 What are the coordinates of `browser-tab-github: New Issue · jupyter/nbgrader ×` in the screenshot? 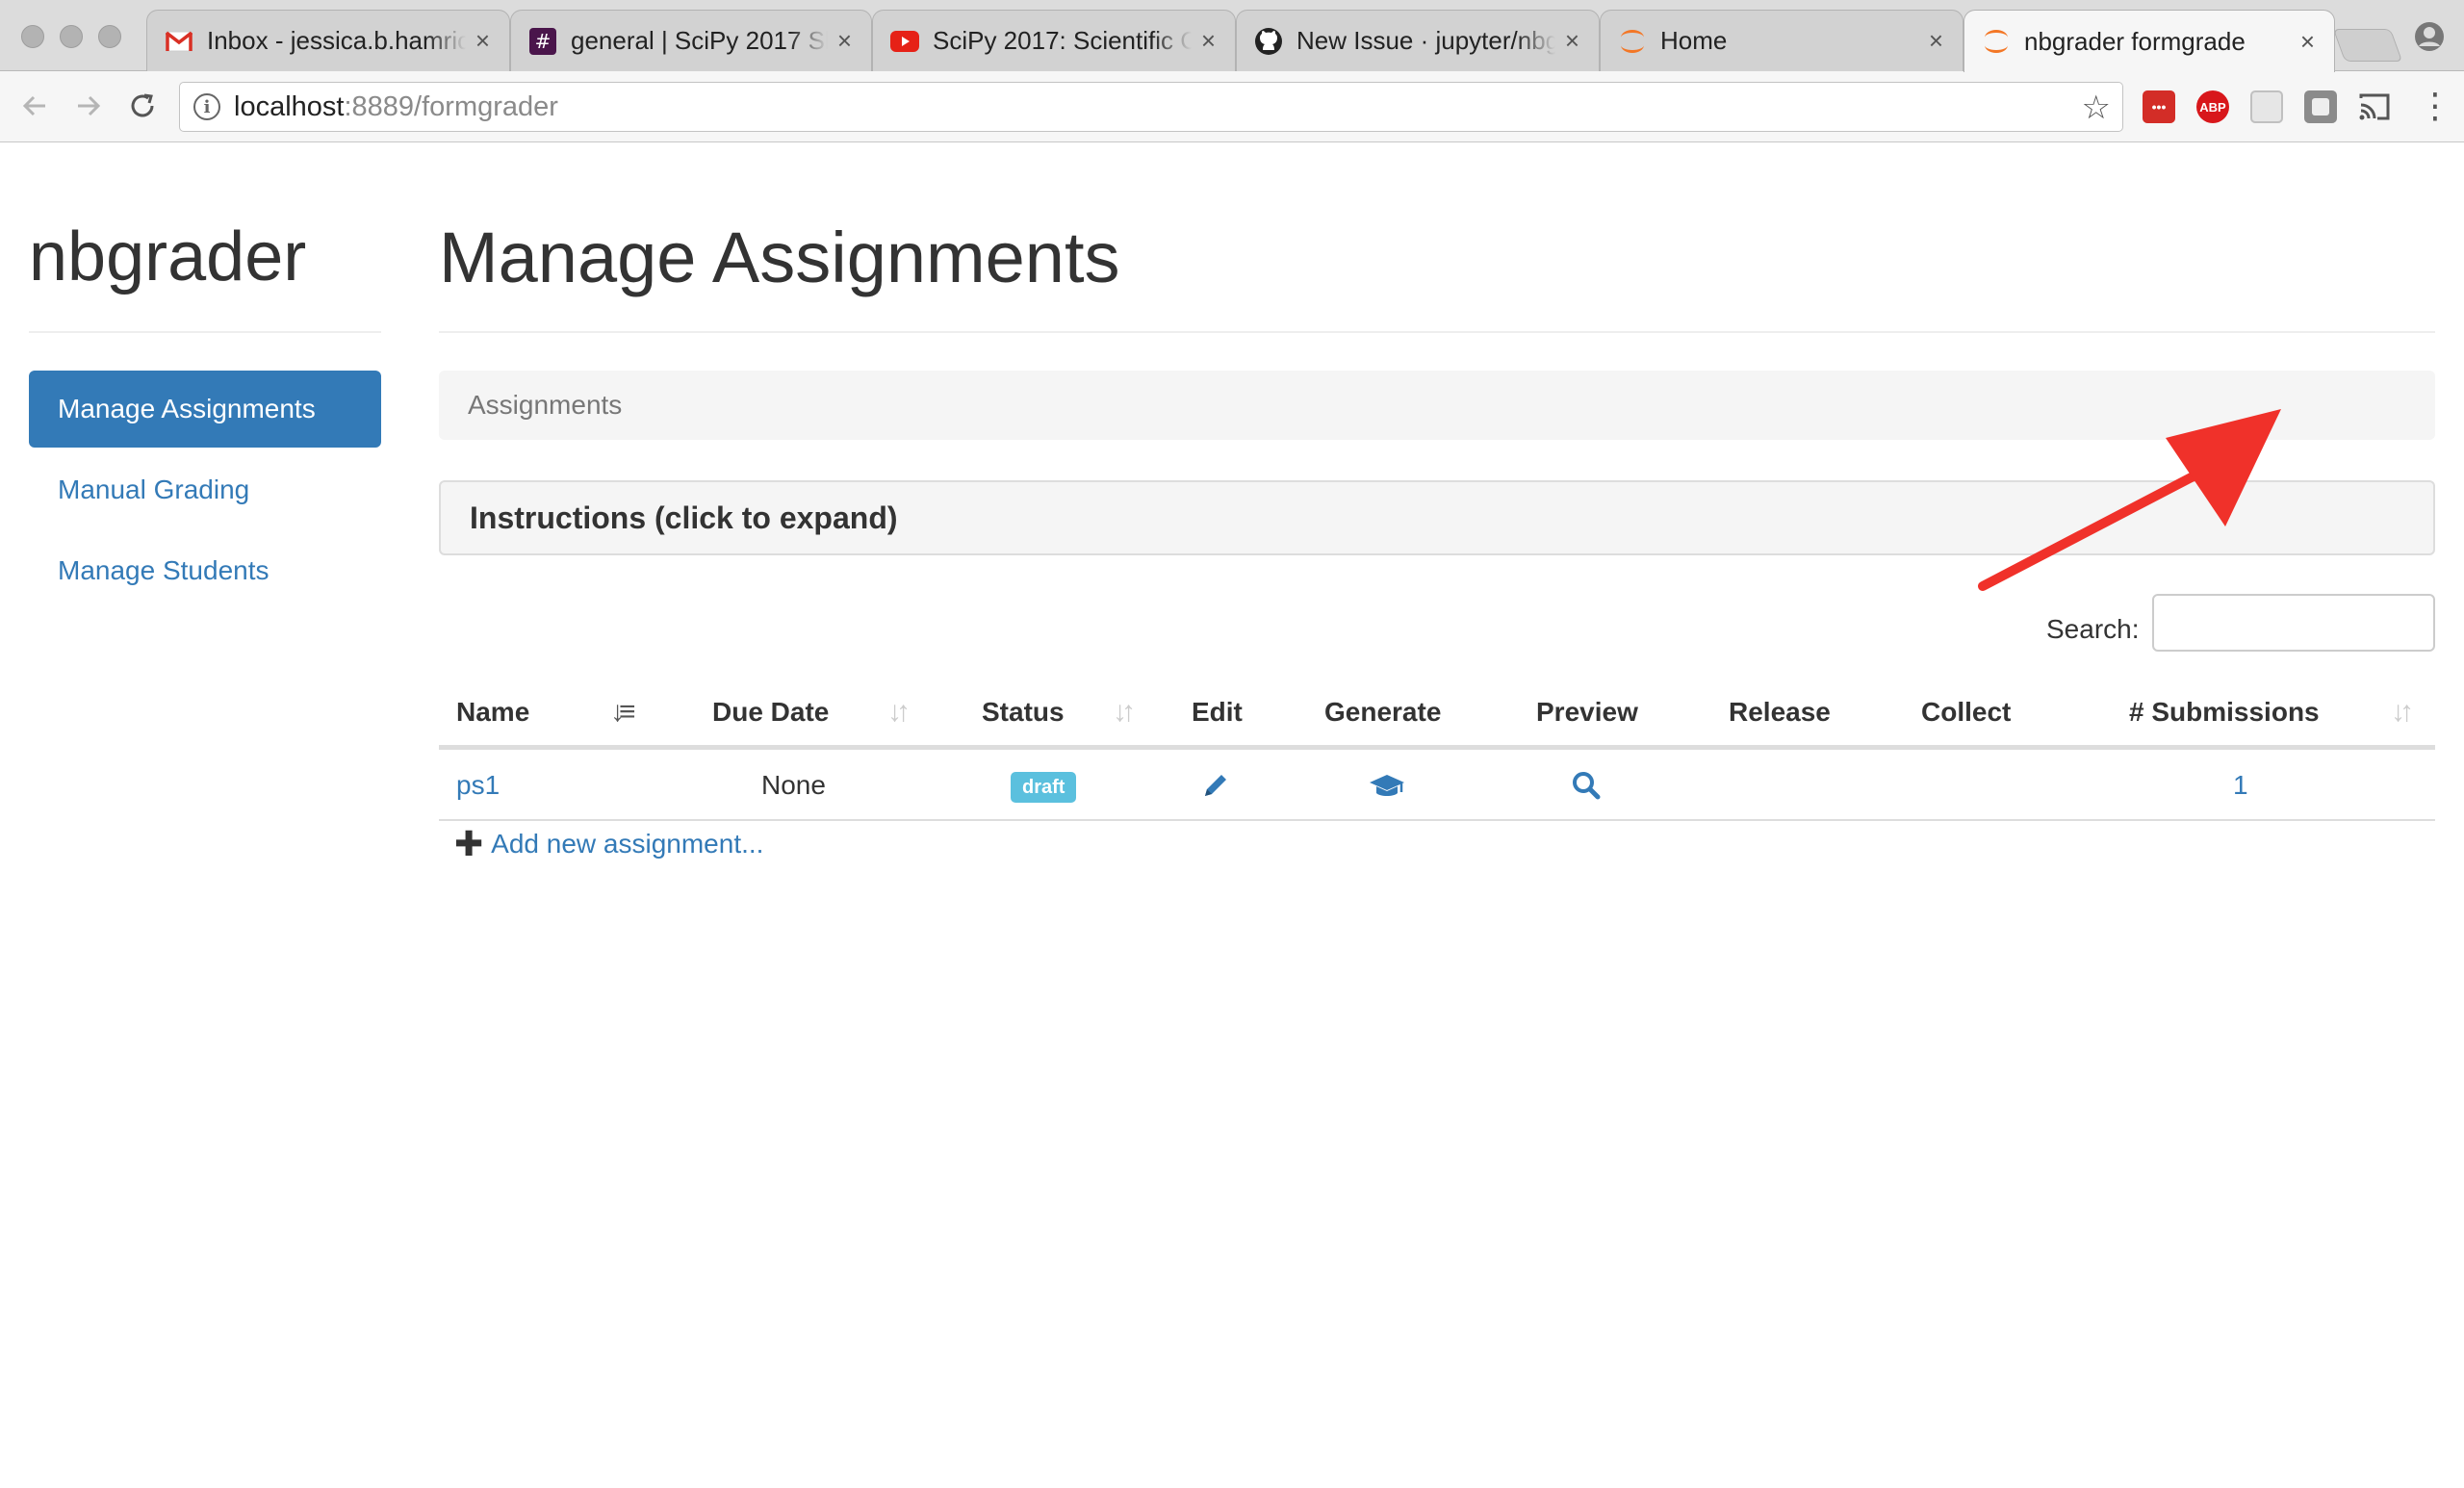 It's located at (1418, 40).